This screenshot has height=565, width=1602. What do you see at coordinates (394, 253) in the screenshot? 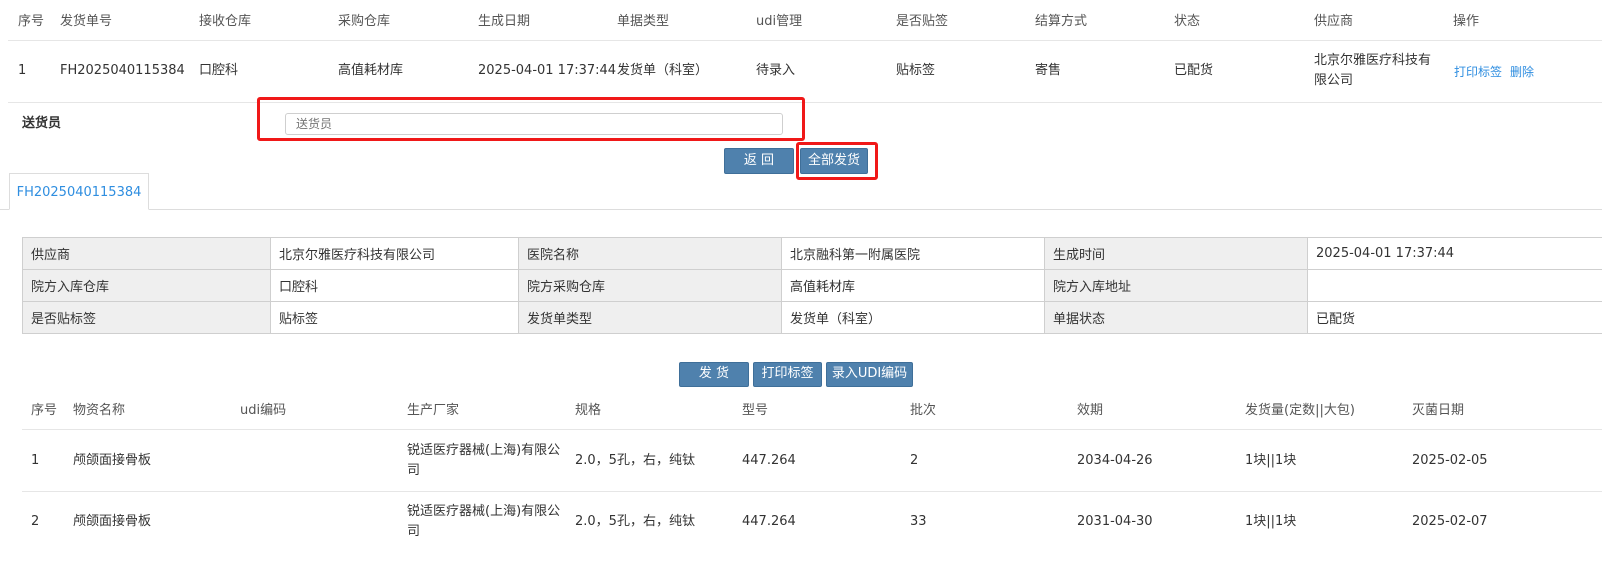
I see `info-supplier: 北京尔雅医疗科技有限公司` at bounding box center [394, 253].